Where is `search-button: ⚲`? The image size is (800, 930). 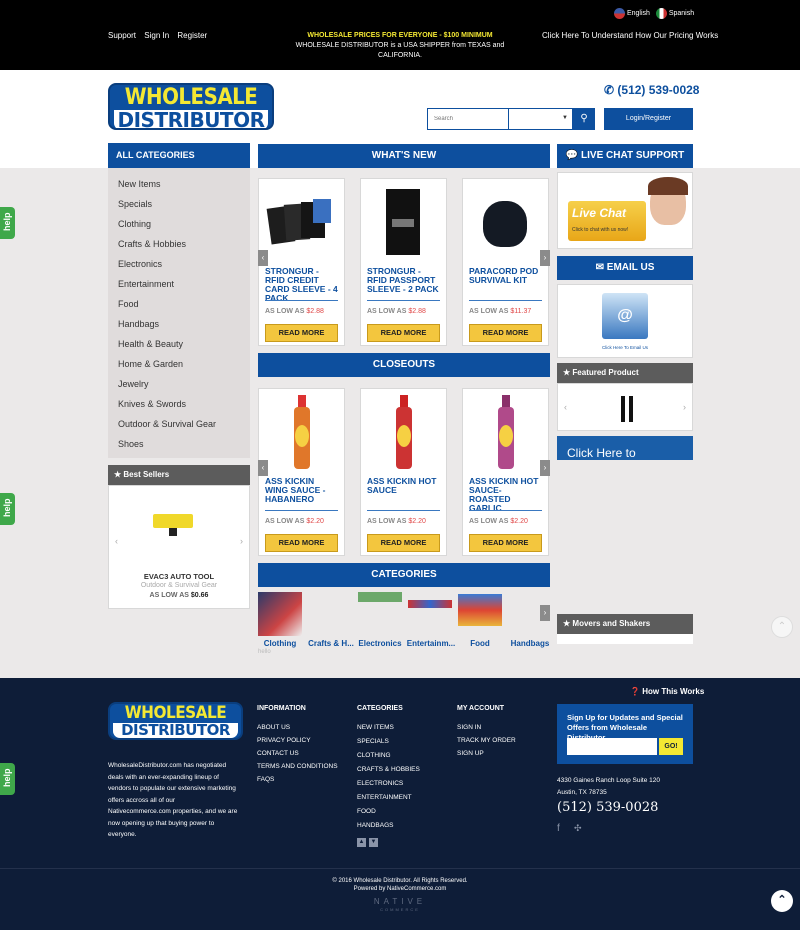 search-button: ⚲ is located at coordinates (584, 119).